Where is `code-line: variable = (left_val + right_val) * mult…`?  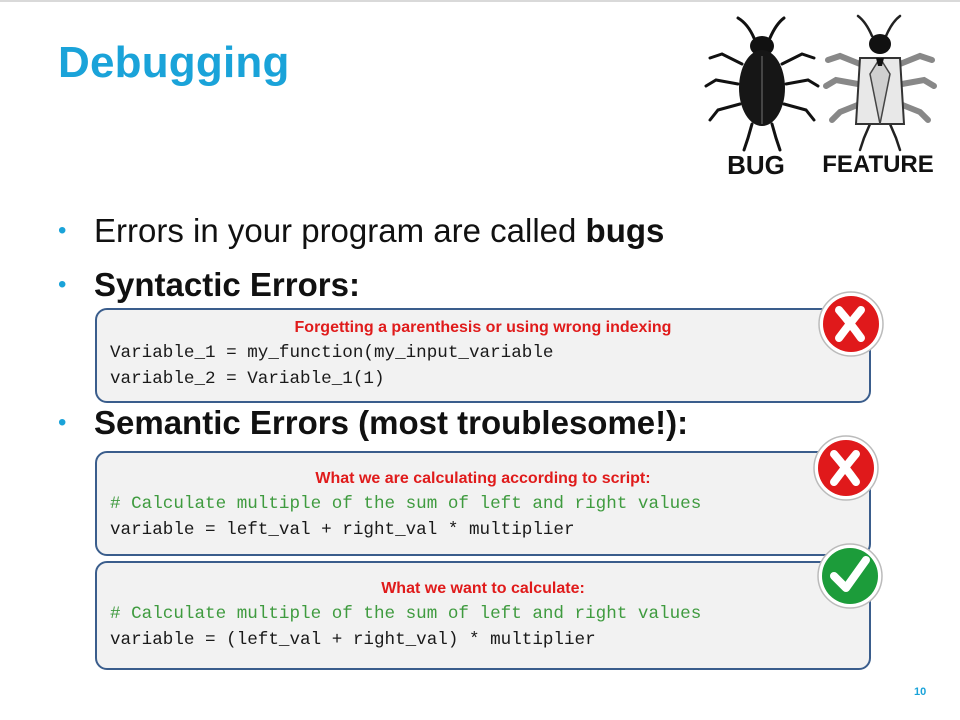 code-line: variable = (left_val + right_val) * mult… is located at coordinates (353, 640).